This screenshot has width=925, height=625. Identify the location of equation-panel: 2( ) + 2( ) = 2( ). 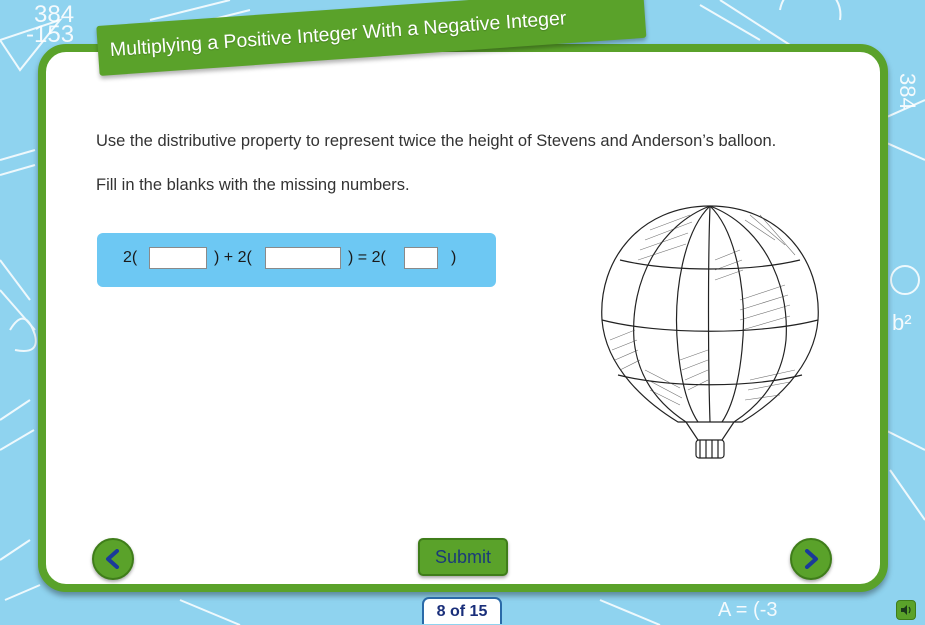
(296, 260).